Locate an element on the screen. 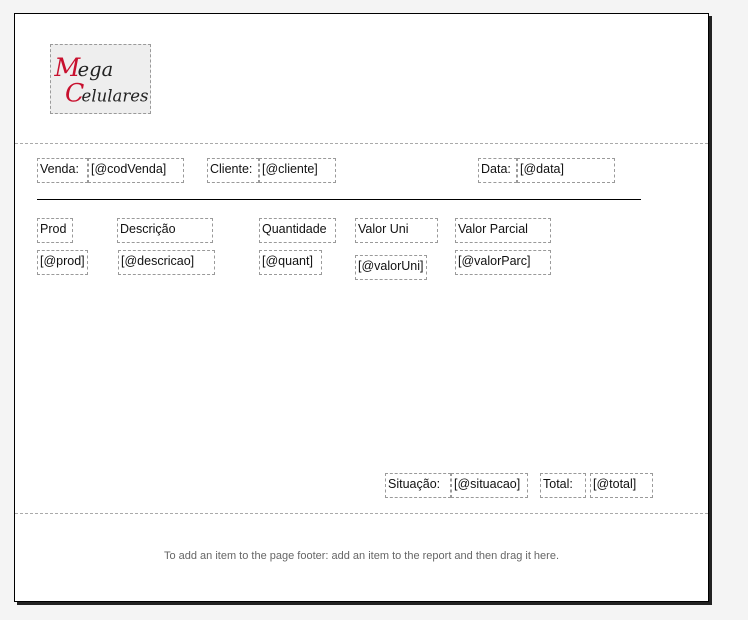 The height and width of the screenshot is (620, 748). venda-value: [@codVenda] is located at coordinates (136, 170).